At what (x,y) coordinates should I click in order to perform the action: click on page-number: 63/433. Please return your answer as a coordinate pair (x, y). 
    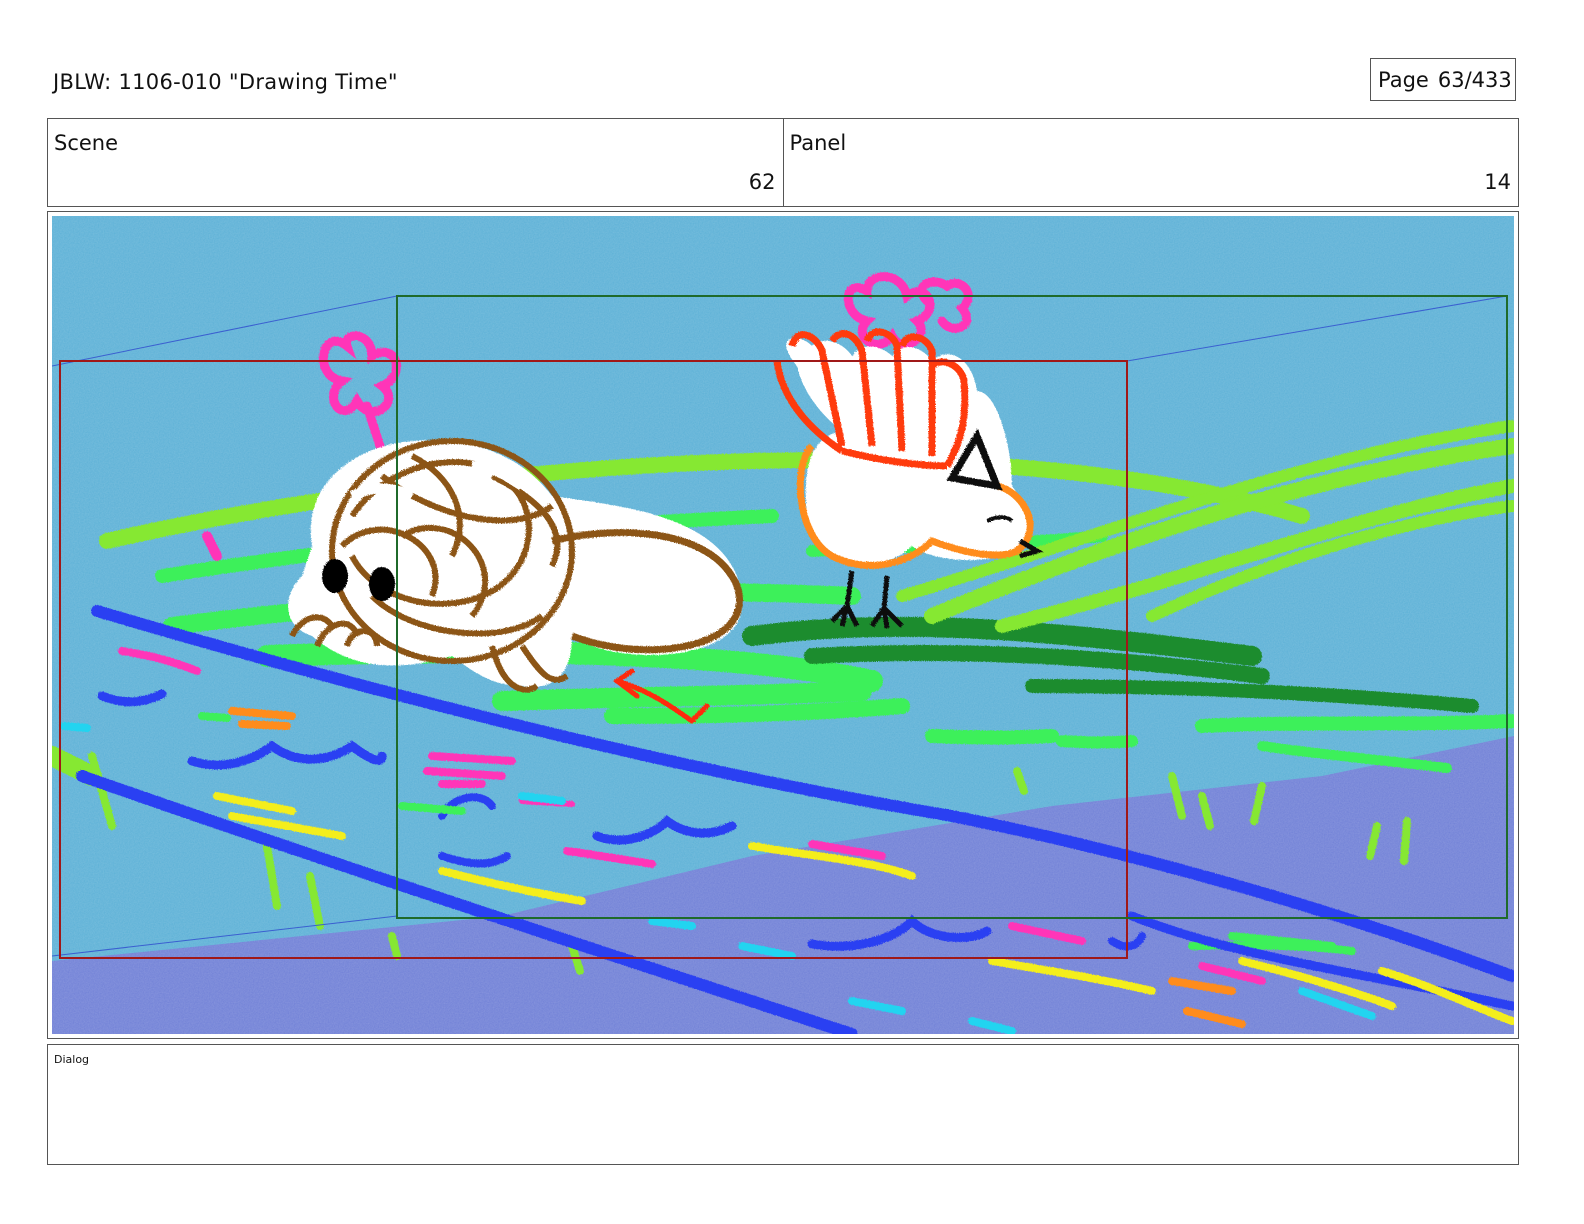
    Looking at the image, I should click on (1474, 79).